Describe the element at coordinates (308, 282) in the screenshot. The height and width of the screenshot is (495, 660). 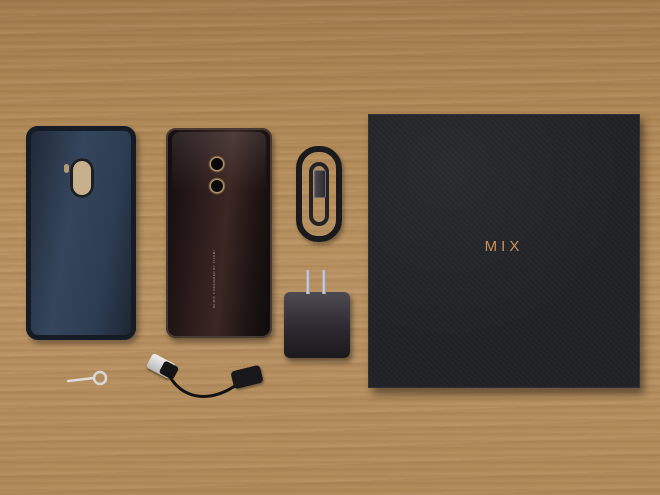
I see `charger-prong-left` at that location.